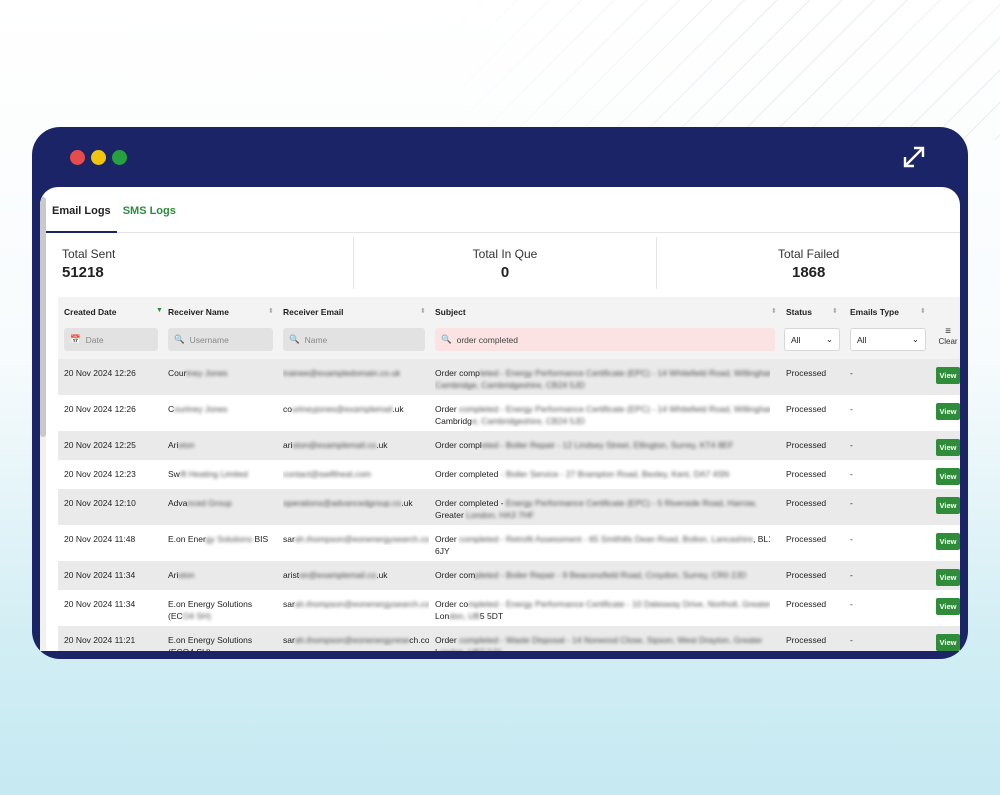 The height and width of the screenshot is (795, 1000). Describe the element at coordinates (880, 409) in the screenshot. I see `emails-type-cell: -` at that location.